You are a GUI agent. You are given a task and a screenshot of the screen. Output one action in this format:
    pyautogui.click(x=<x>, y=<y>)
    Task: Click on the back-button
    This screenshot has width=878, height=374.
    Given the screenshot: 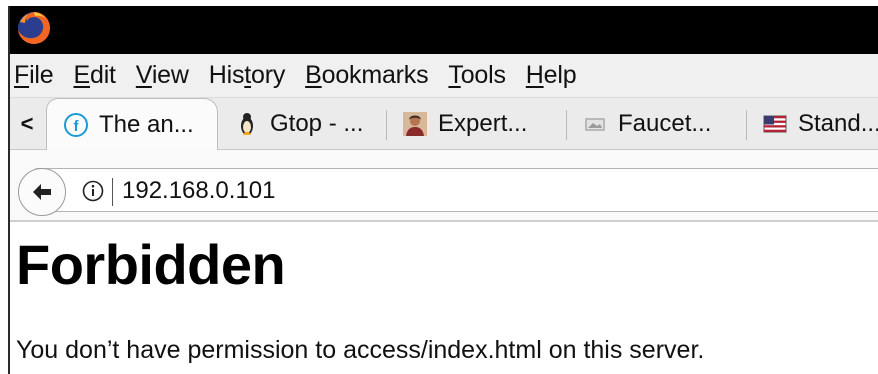 What is the action you would take?
    pyautogui.click(x=42, y=192)
    